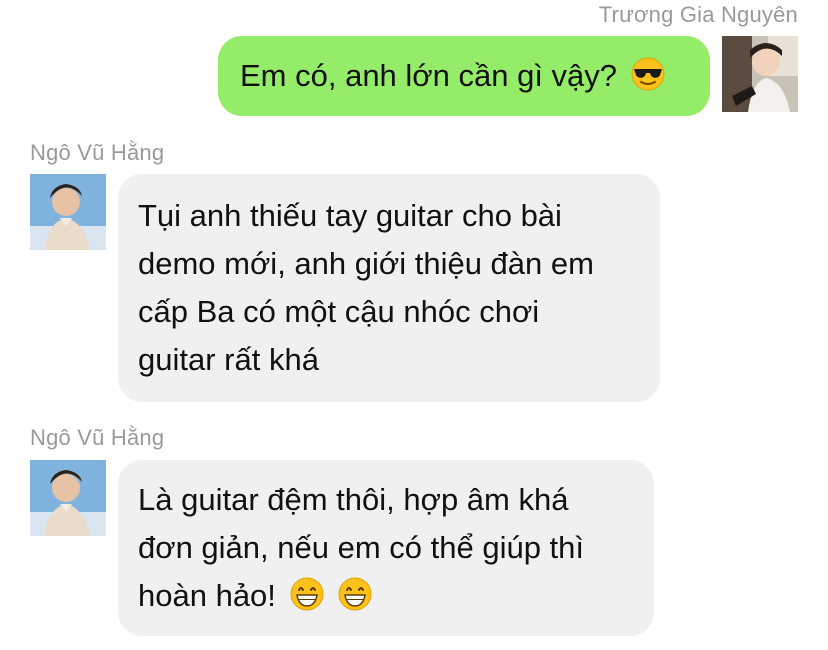 Image resolution: width=828 pixels, height=650 pixels. What do you see at coordinates (339, 311) in the screenshot?
I see `message-line: cấp Ba có một cậu nhóc chơi` at bounding box center [339, 311].